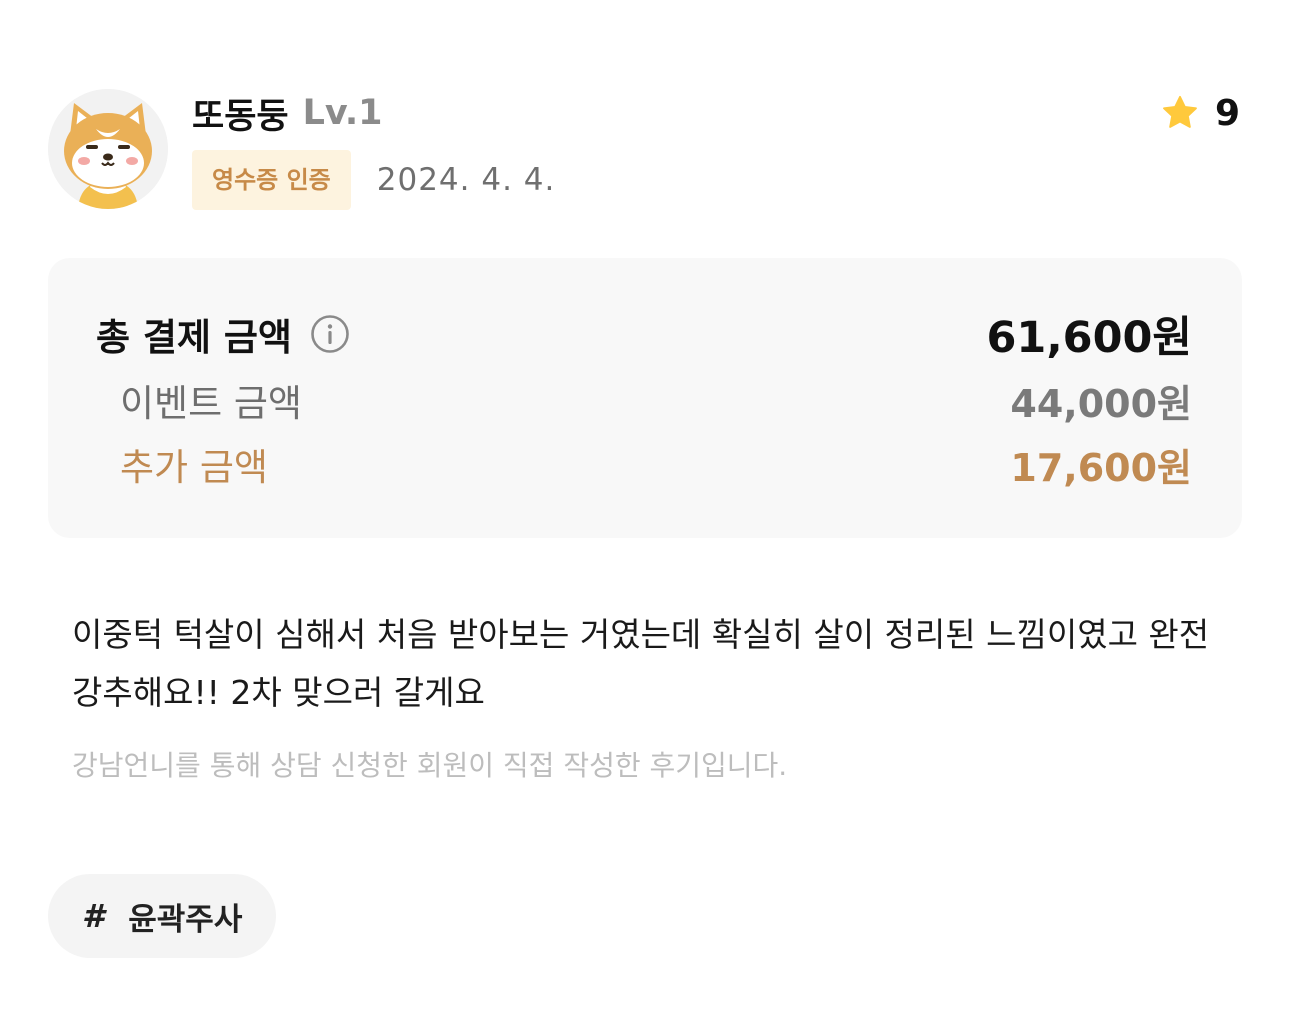  Describe the element at coordinates (1089, 338) in the screenshot. I see `total-price-value: 61,600원` at that location.